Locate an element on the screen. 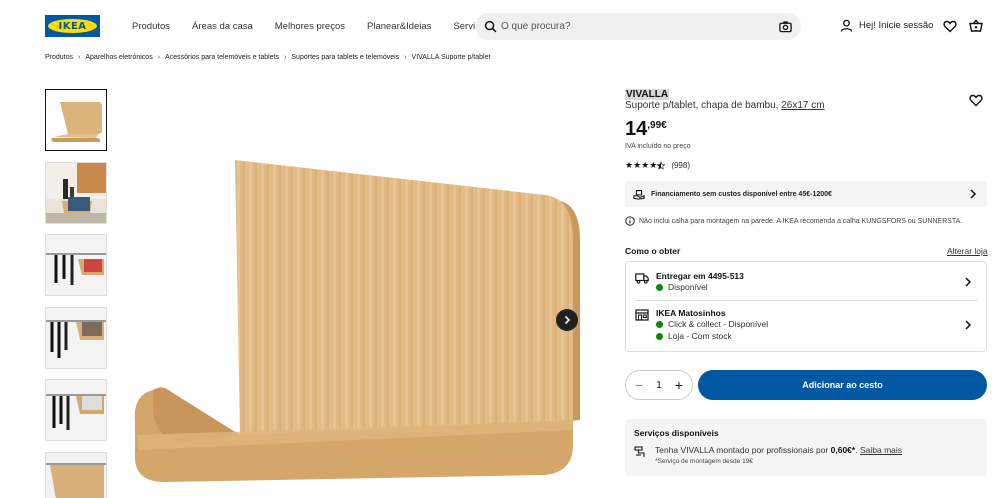 The height and width of the screenshot is (498, 1000). shopping-bag-hand-icon is located at coordinates (639, 195).